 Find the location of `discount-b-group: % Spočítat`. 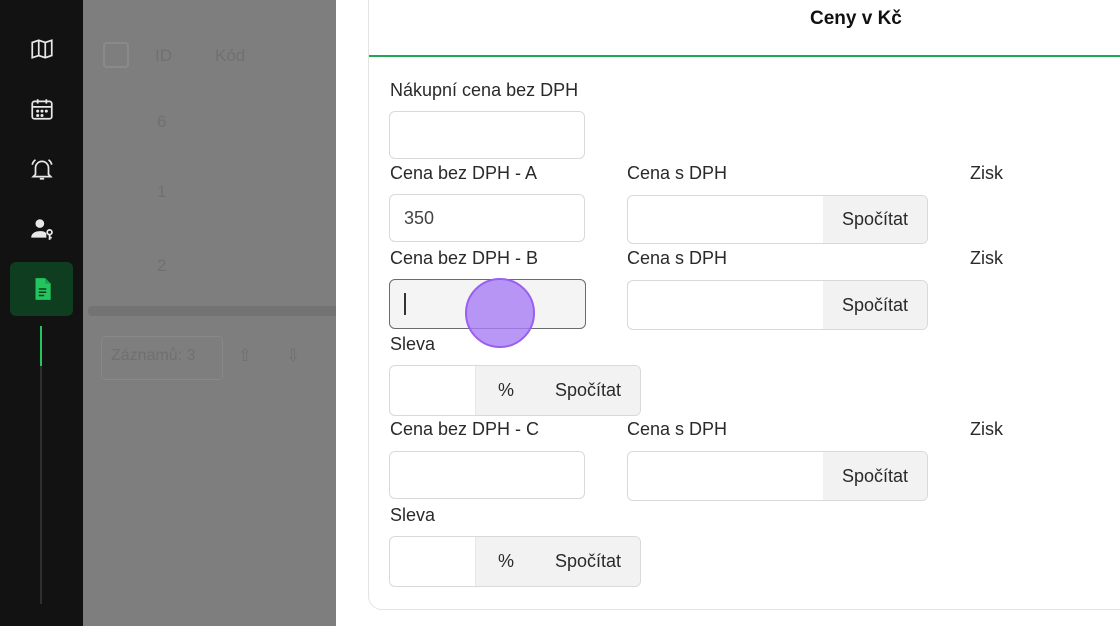

discount-b-group: % Spočítat is located at coordinates (515, 390).